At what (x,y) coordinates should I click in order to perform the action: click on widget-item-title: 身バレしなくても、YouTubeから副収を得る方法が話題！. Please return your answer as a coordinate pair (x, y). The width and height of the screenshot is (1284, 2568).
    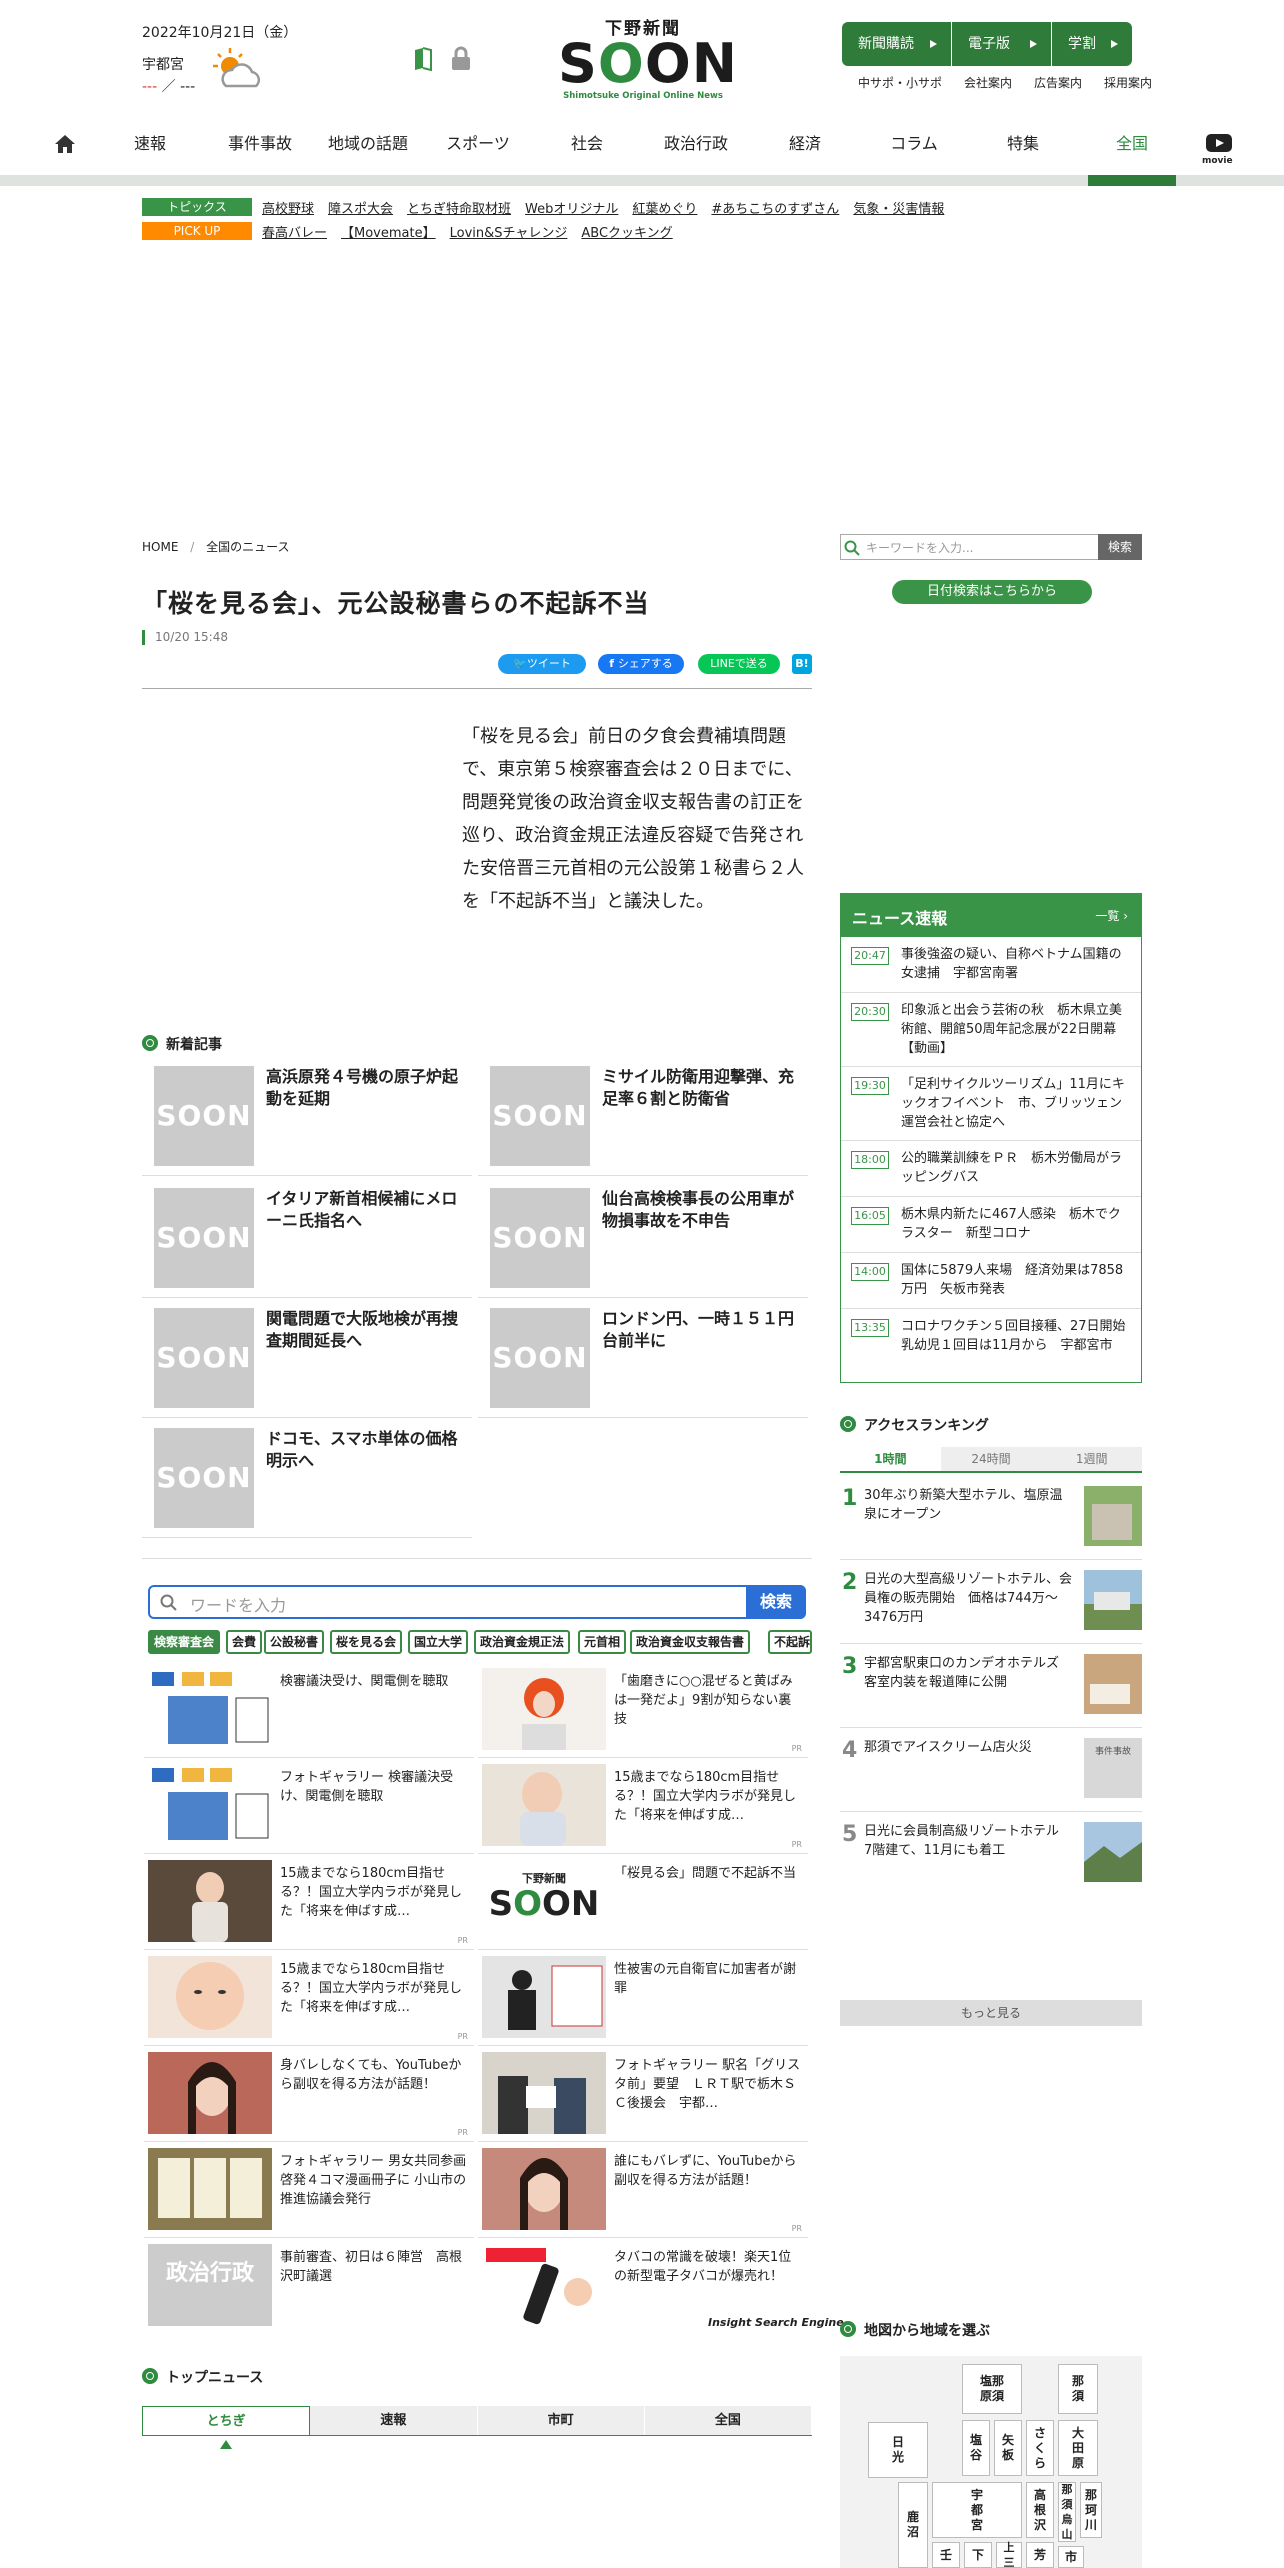
    Looking at the image, I should click on (375, 2075).